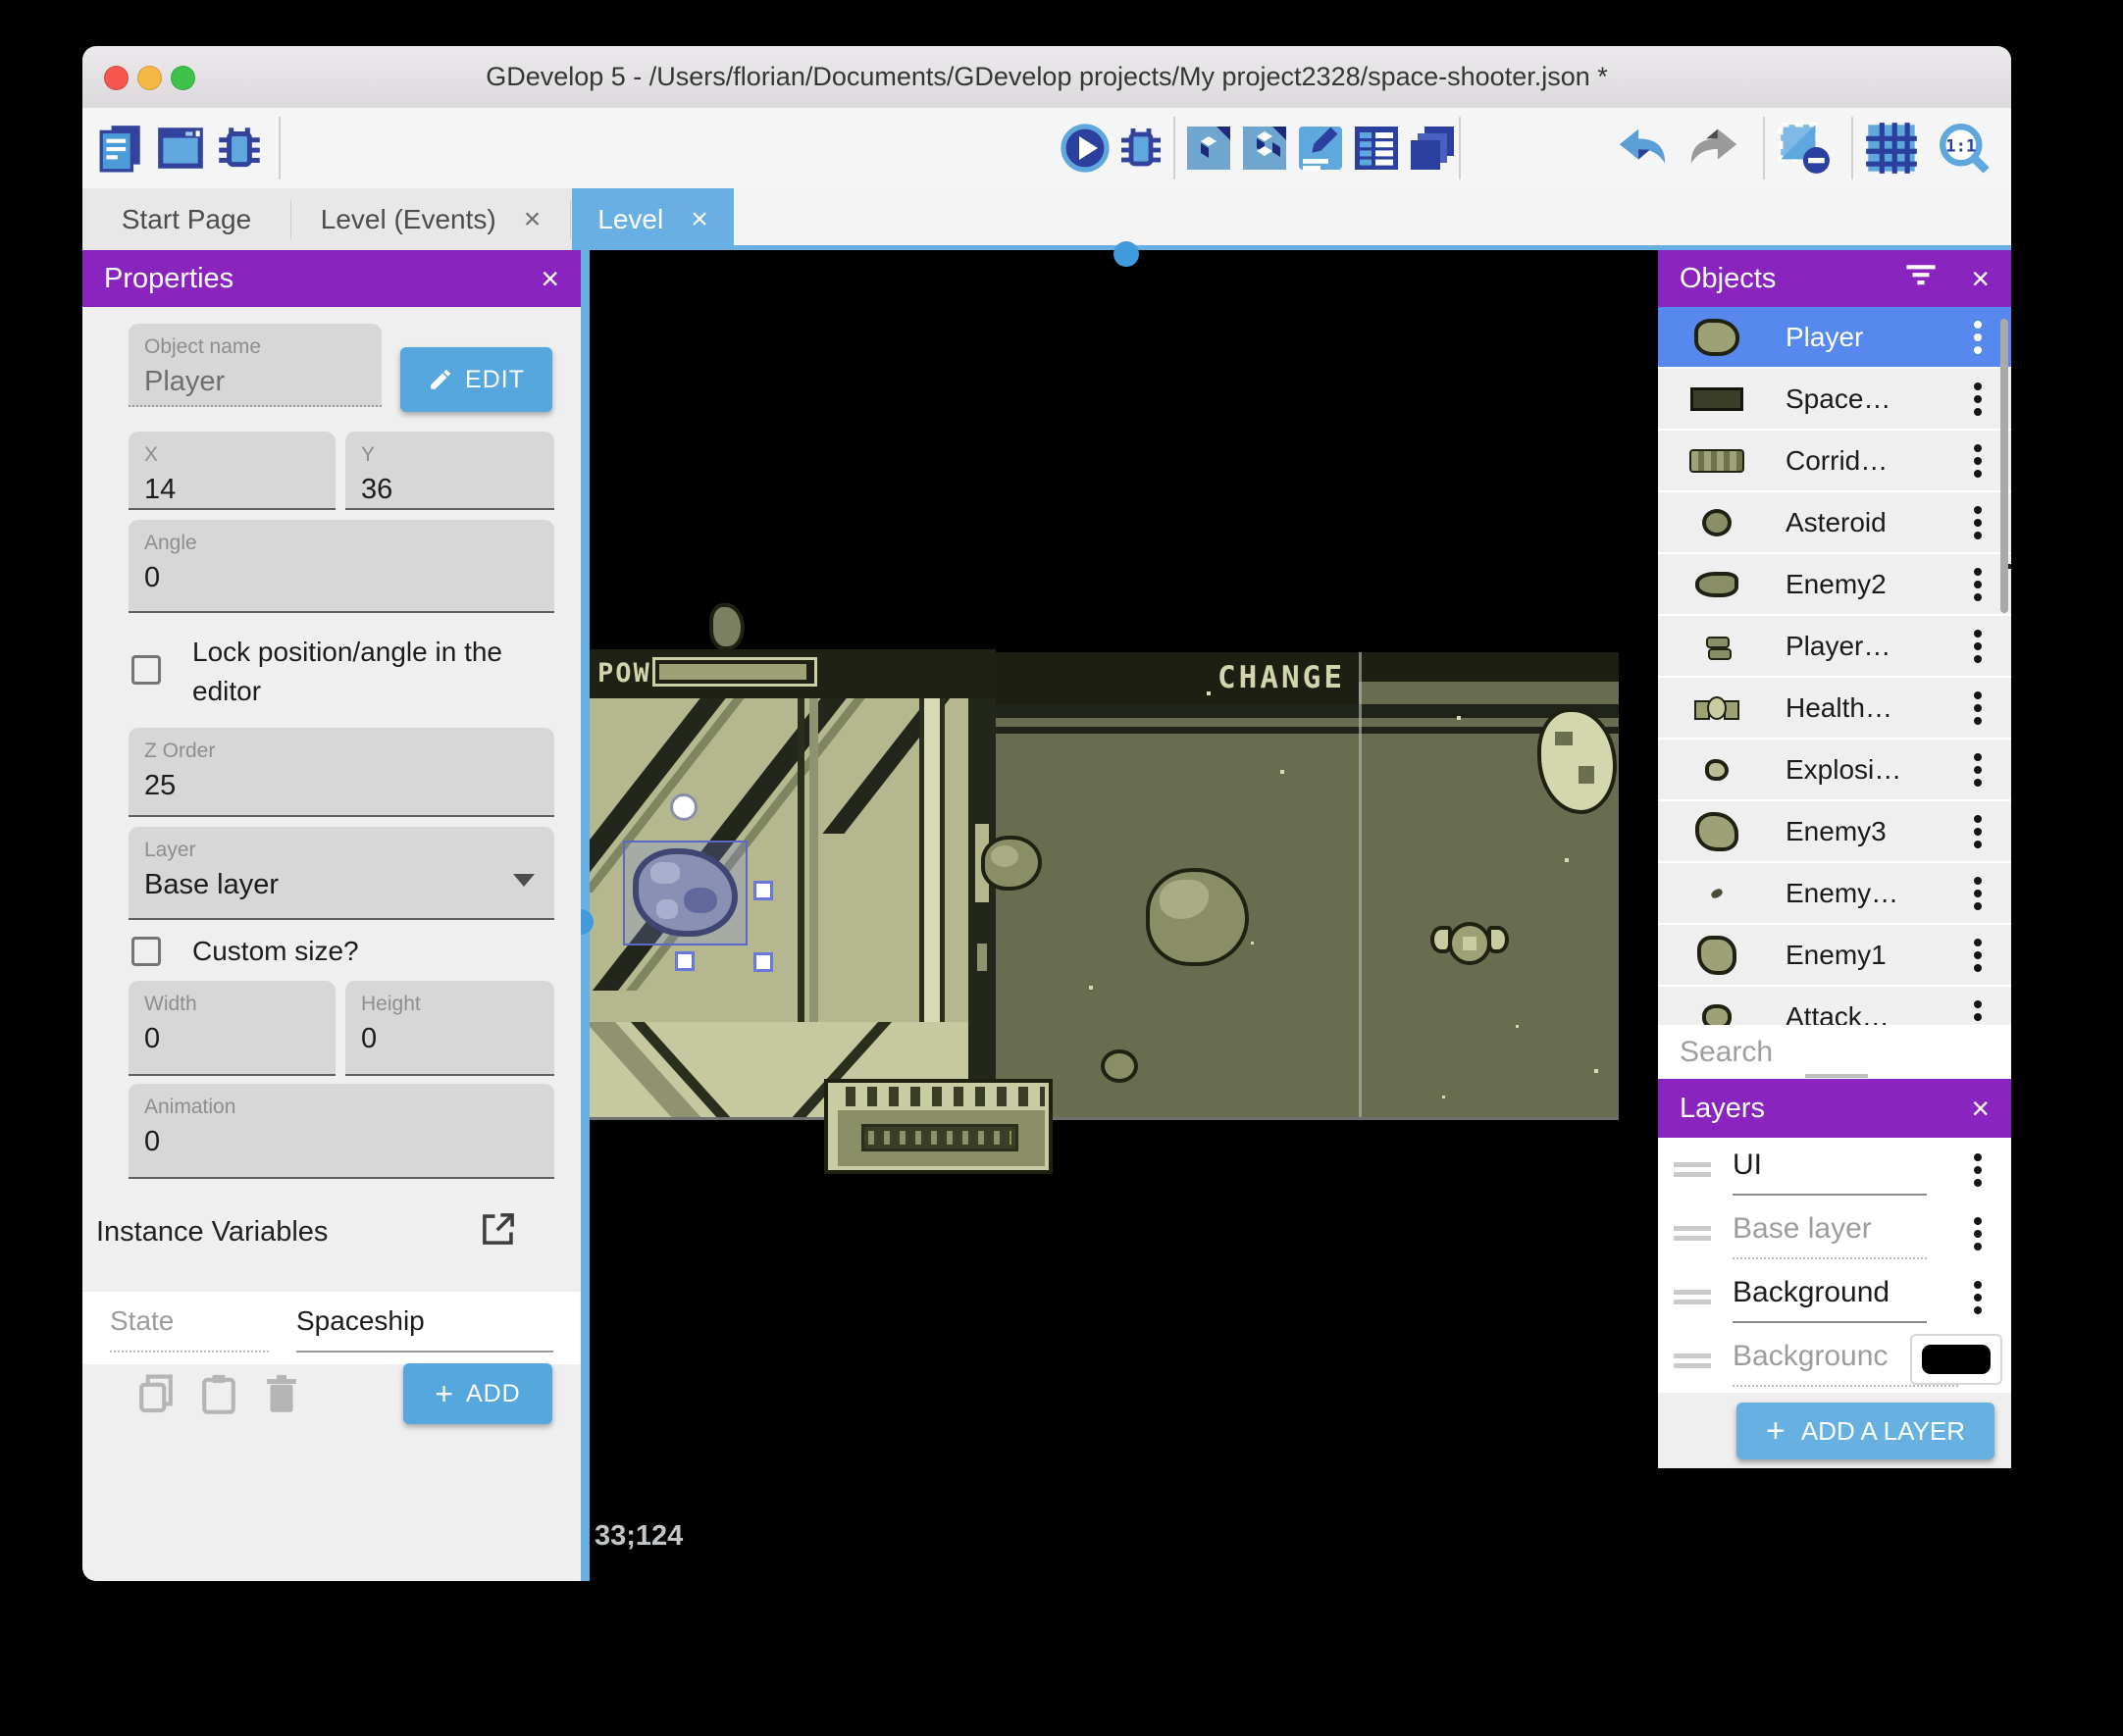 The width and height of the screenshot is (2123, 1736). Describe the element at coordinates (218, 1395) in the screenshot. I see `paste-icon` at that location.